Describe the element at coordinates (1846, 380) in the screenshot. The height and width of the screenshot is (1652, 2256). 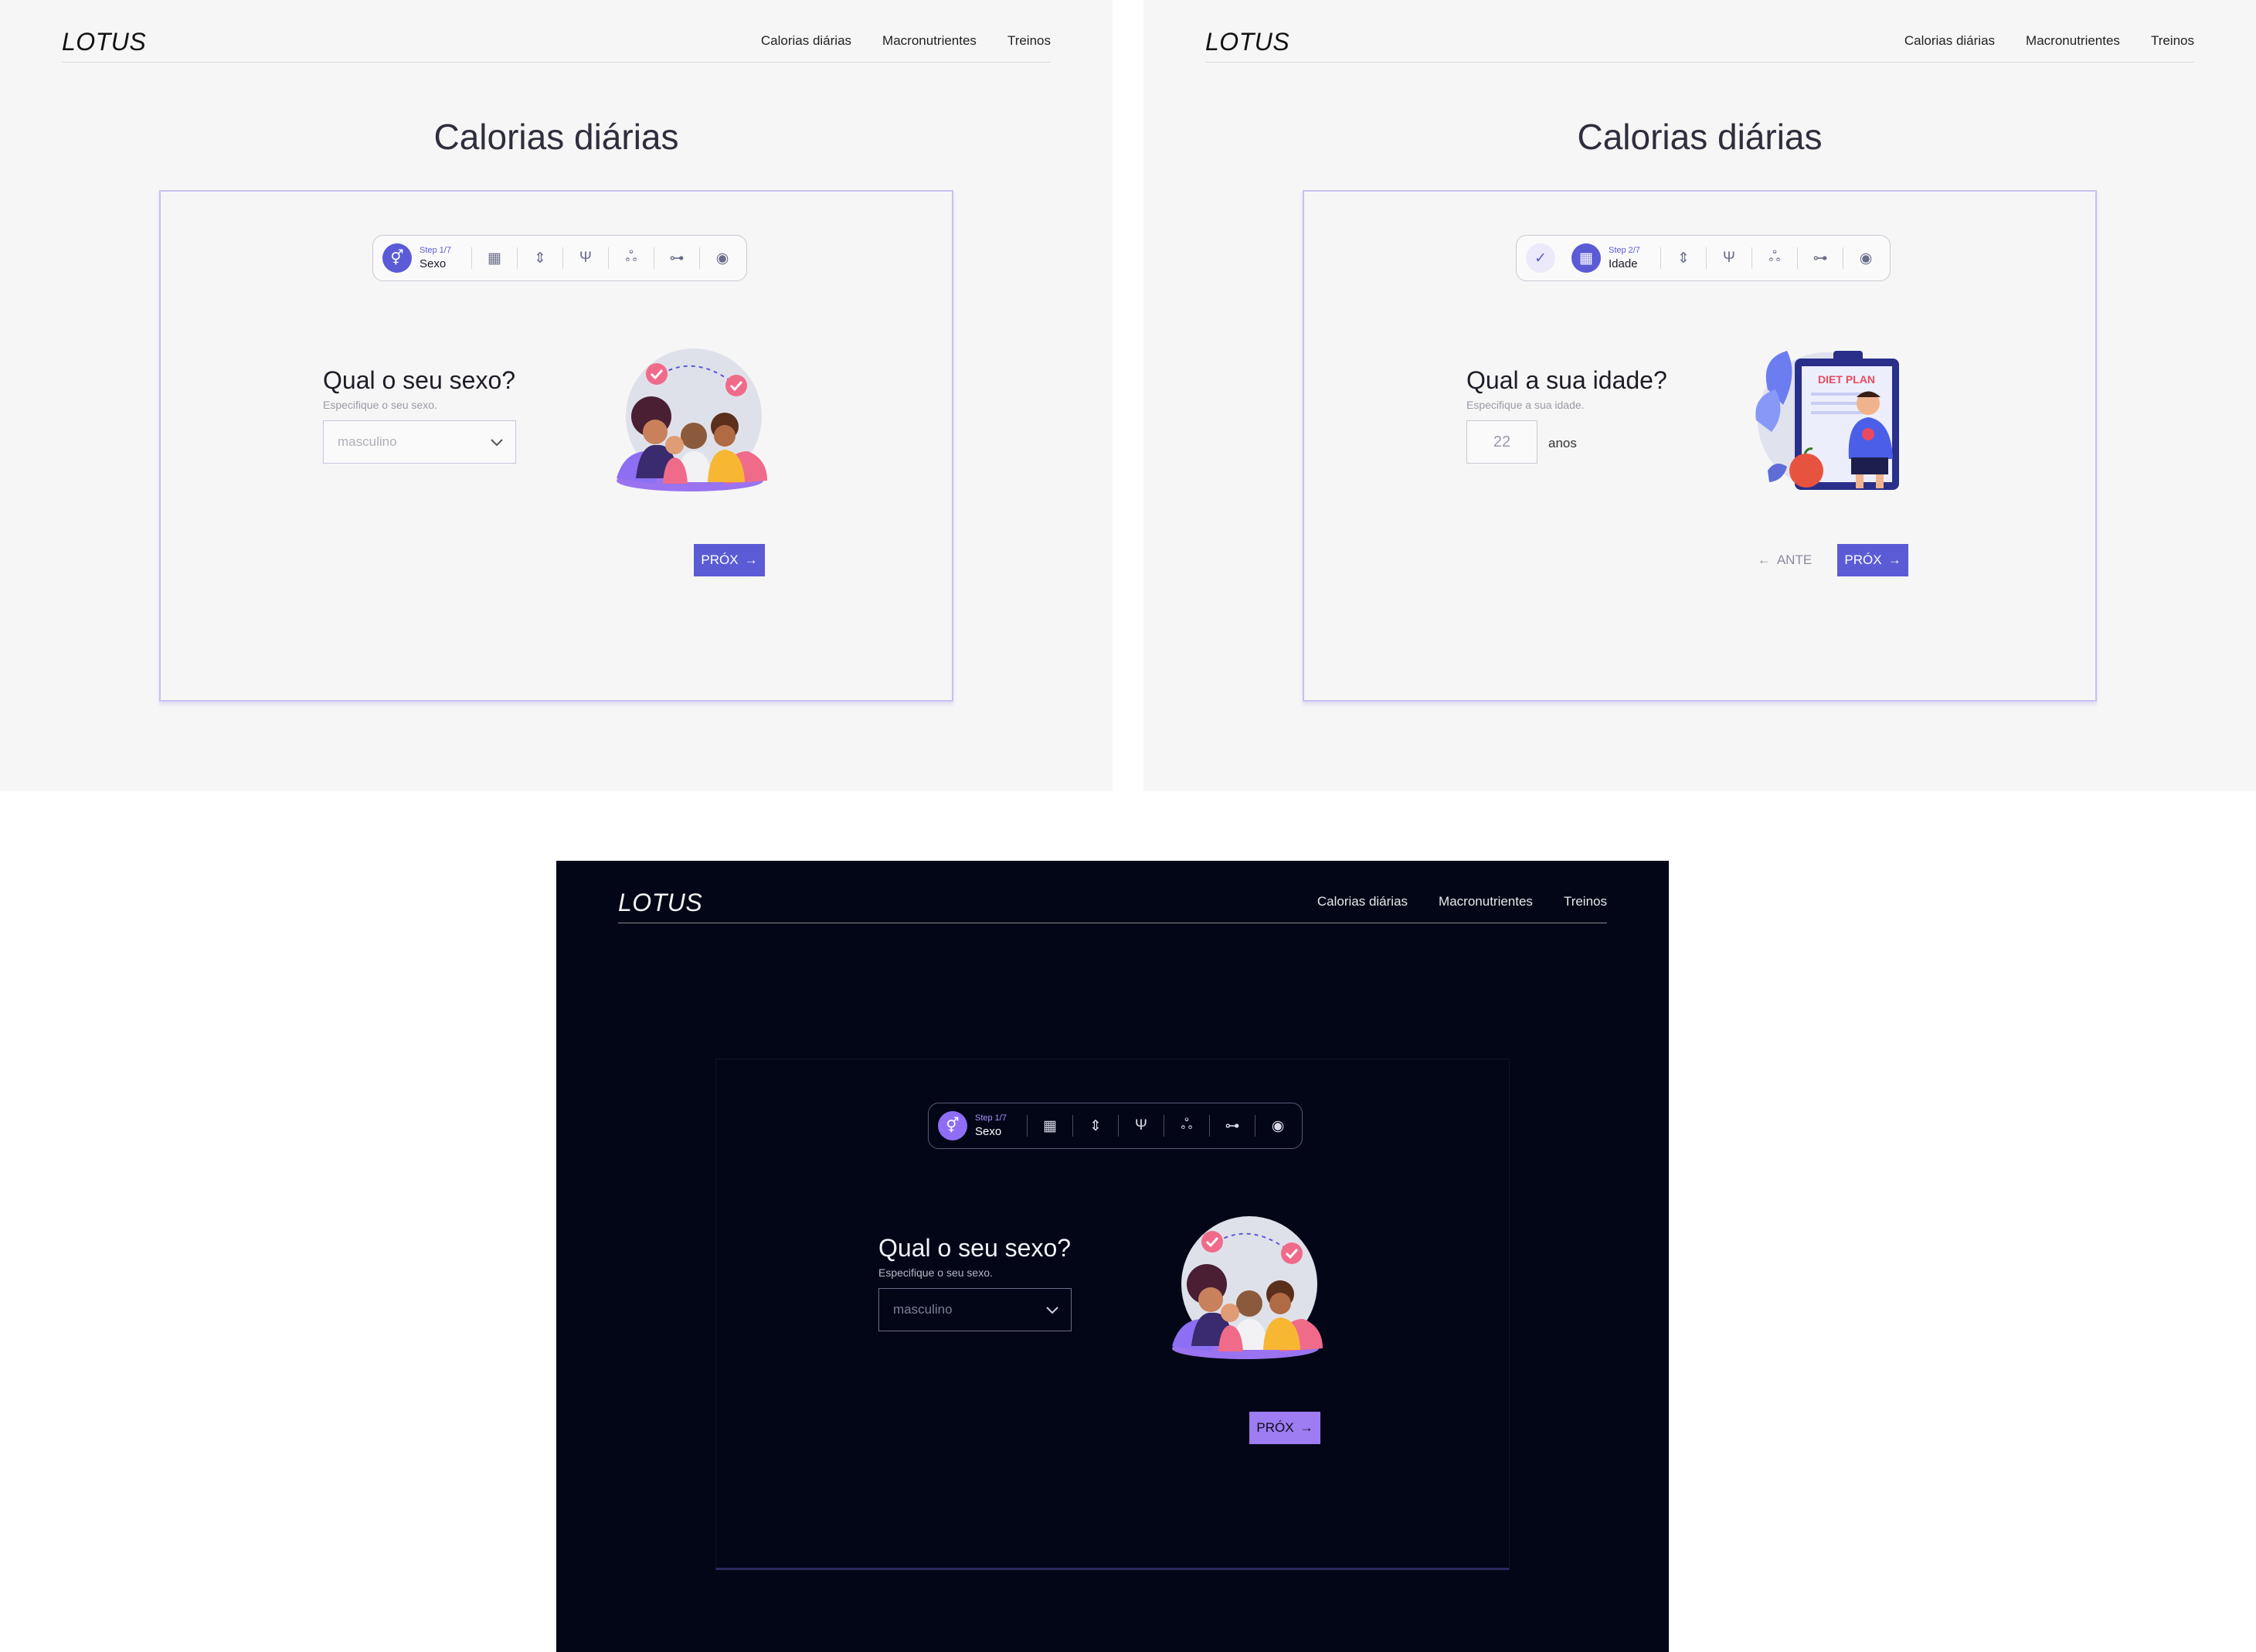
I see `diet-plan-text: DIET PLAN` at that location.